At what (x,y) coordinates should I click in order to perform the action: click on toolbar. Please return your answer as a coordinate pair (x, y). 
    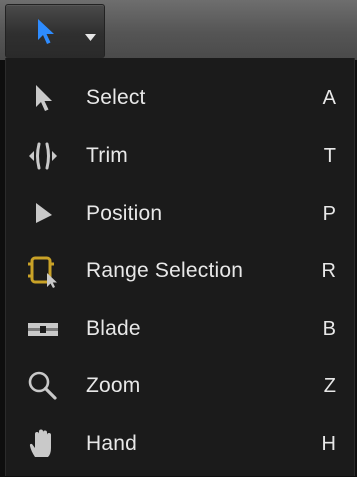
    Looking at the image, I should click on (178, 30).